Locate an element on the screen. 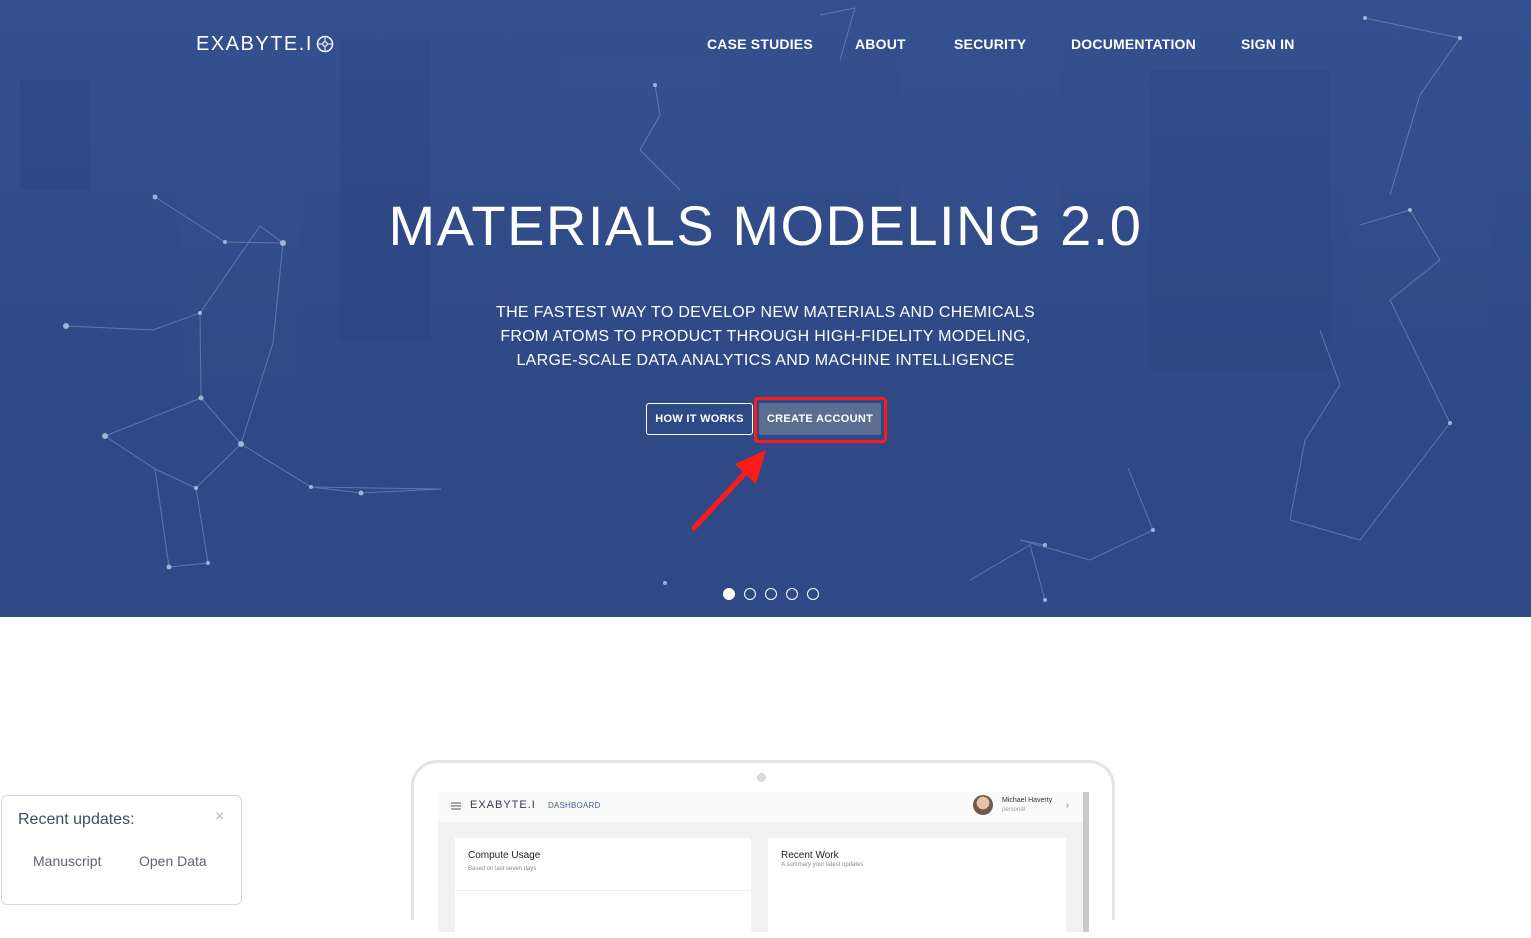 This screenshot has width=1531, height=938. carousel-indicators is located at coordinates (771, 594).